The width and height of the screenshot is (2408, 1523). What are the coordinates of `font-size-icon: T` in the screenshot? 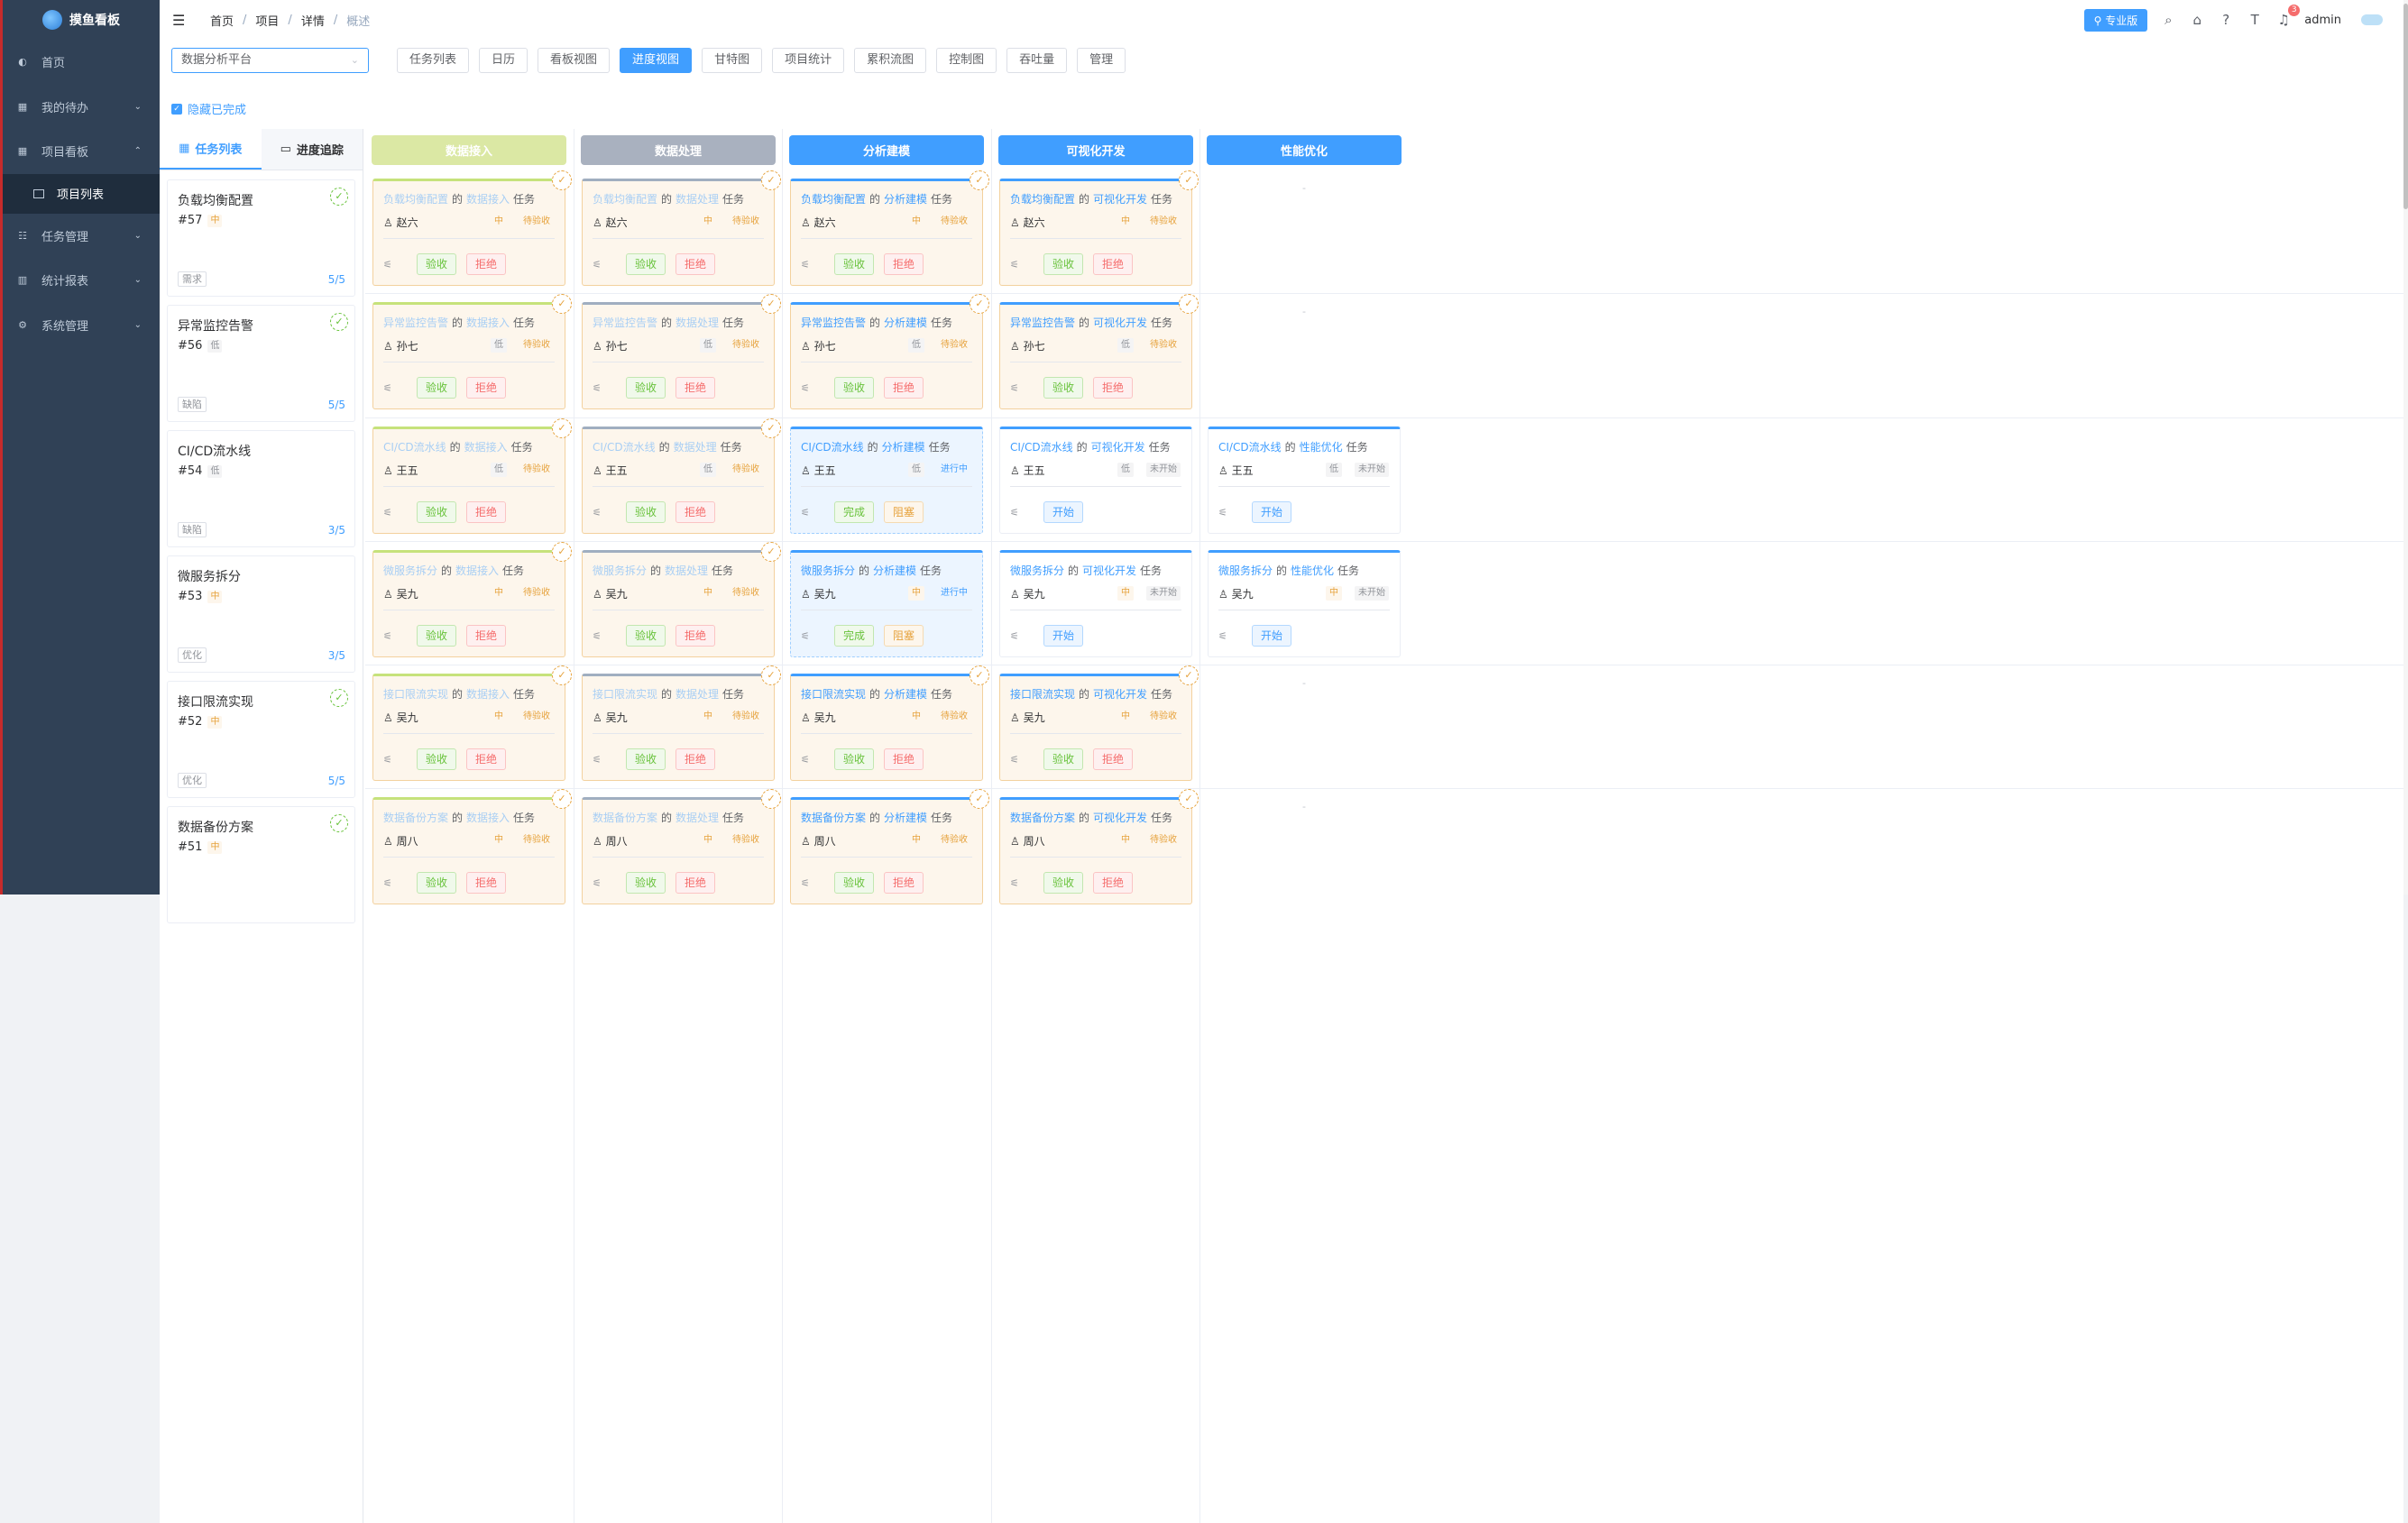 It's located at (2255, 20).